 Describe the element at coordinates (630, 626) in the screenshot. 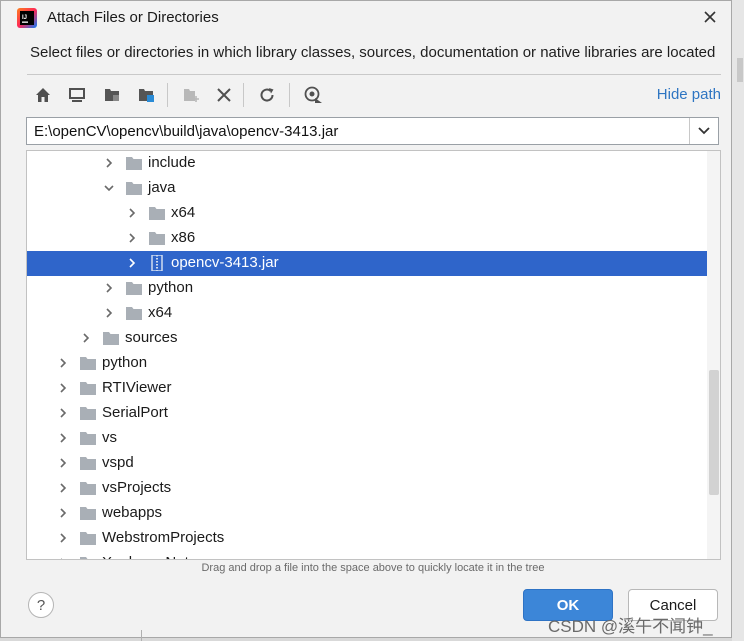

I see `watermark: CSDN @溪午不闻钟_` at that location.